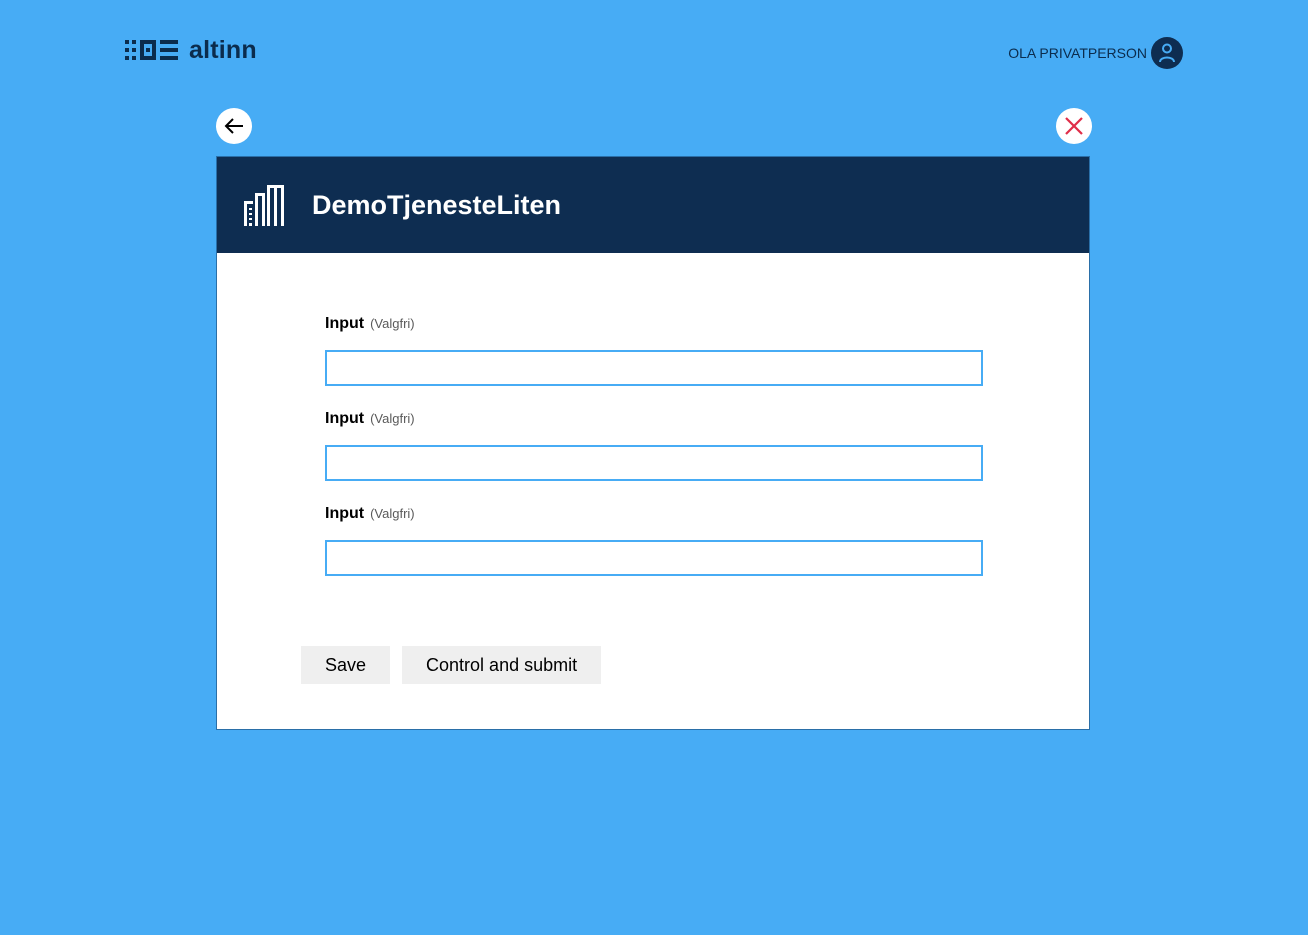 The height and width of the screenshot is (935, 1308). I want to click on service-title: DemoTjenesteLiten, so click(437, 204).